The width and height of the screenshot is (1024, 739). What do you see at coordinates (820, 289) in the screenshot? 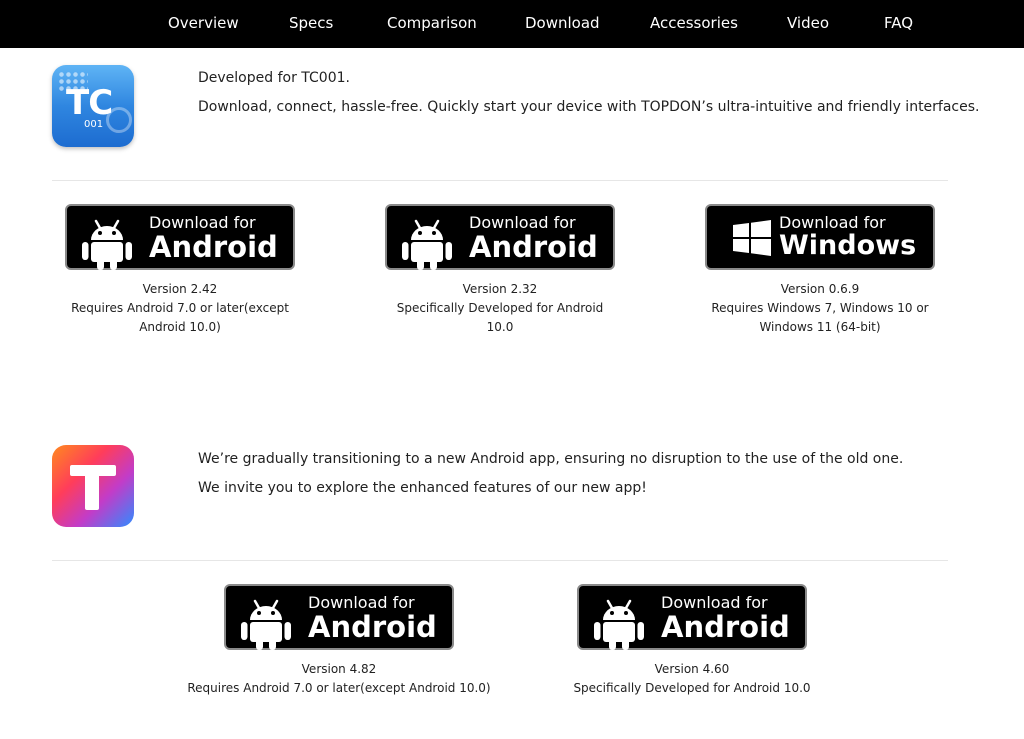
I see `version-text: Version 0.6.9` at bounding box center [820, 289].